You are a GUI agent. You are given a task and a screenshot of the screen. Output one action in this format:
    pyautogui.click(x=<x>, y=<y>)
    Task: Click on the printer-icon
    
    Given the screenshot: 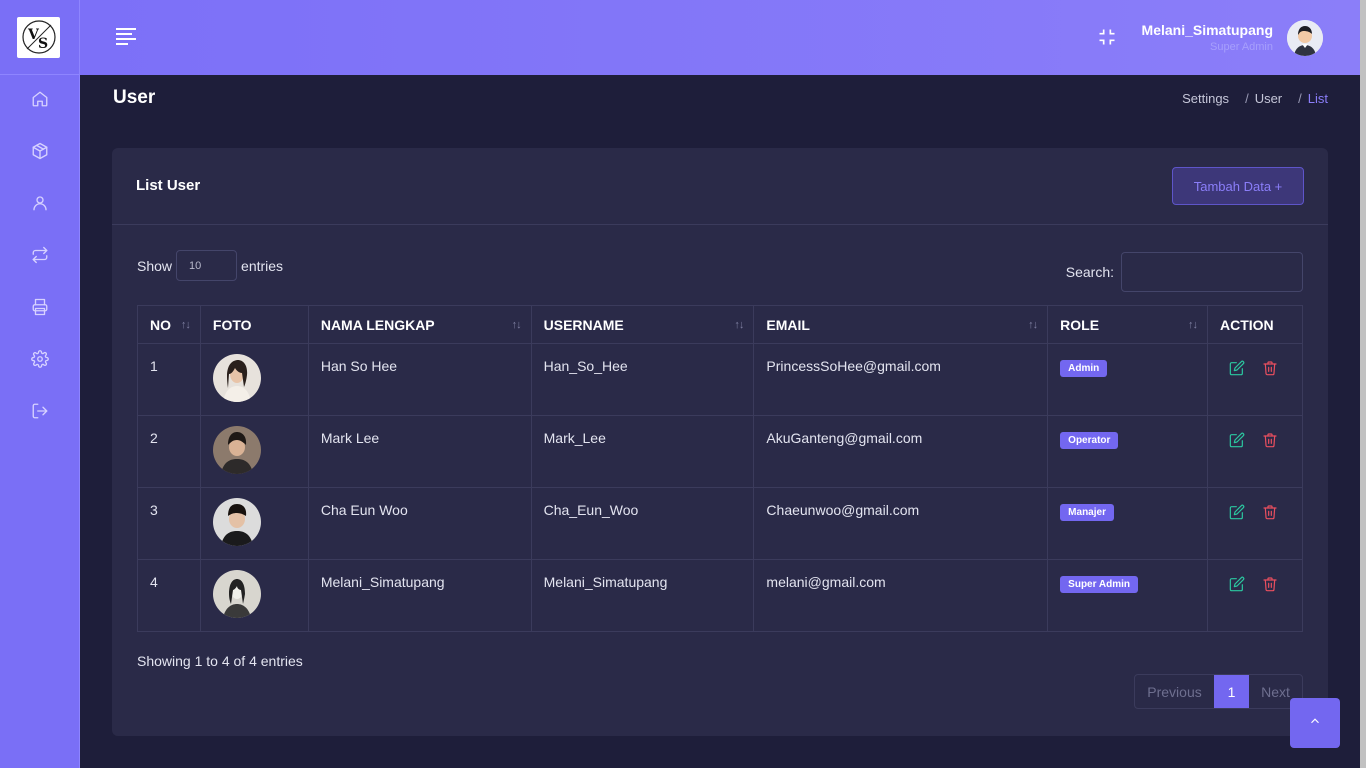 What is the action you would take?
    pyautogui.click(x=40, y=309)
    